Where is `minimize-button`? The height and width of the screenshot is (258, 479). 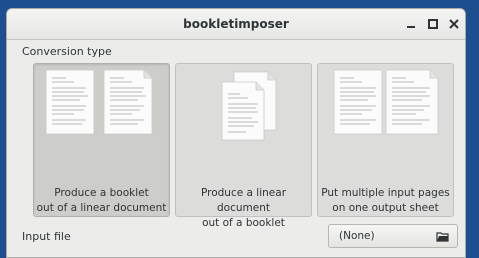
minimize-button is located at coordinates (411, 24).